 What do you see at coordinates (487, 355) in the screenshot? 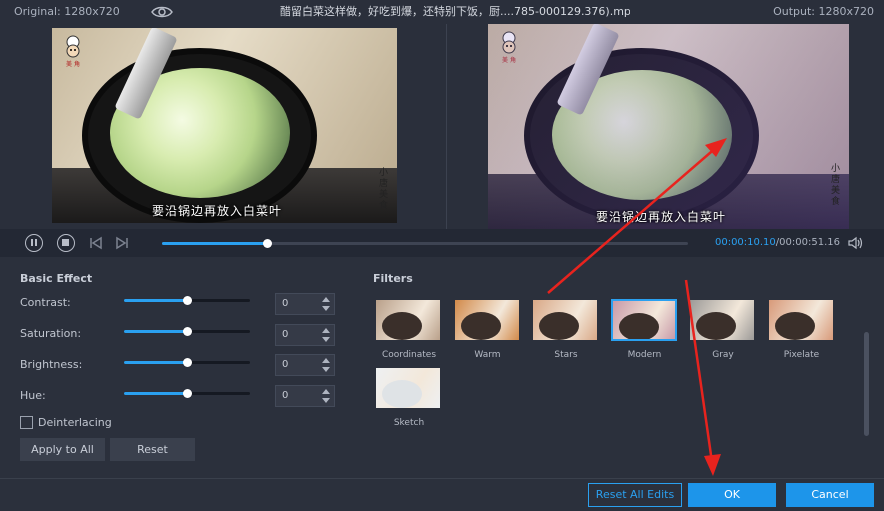
I see `filter-name: Warm` at bounding box center [487, 355].